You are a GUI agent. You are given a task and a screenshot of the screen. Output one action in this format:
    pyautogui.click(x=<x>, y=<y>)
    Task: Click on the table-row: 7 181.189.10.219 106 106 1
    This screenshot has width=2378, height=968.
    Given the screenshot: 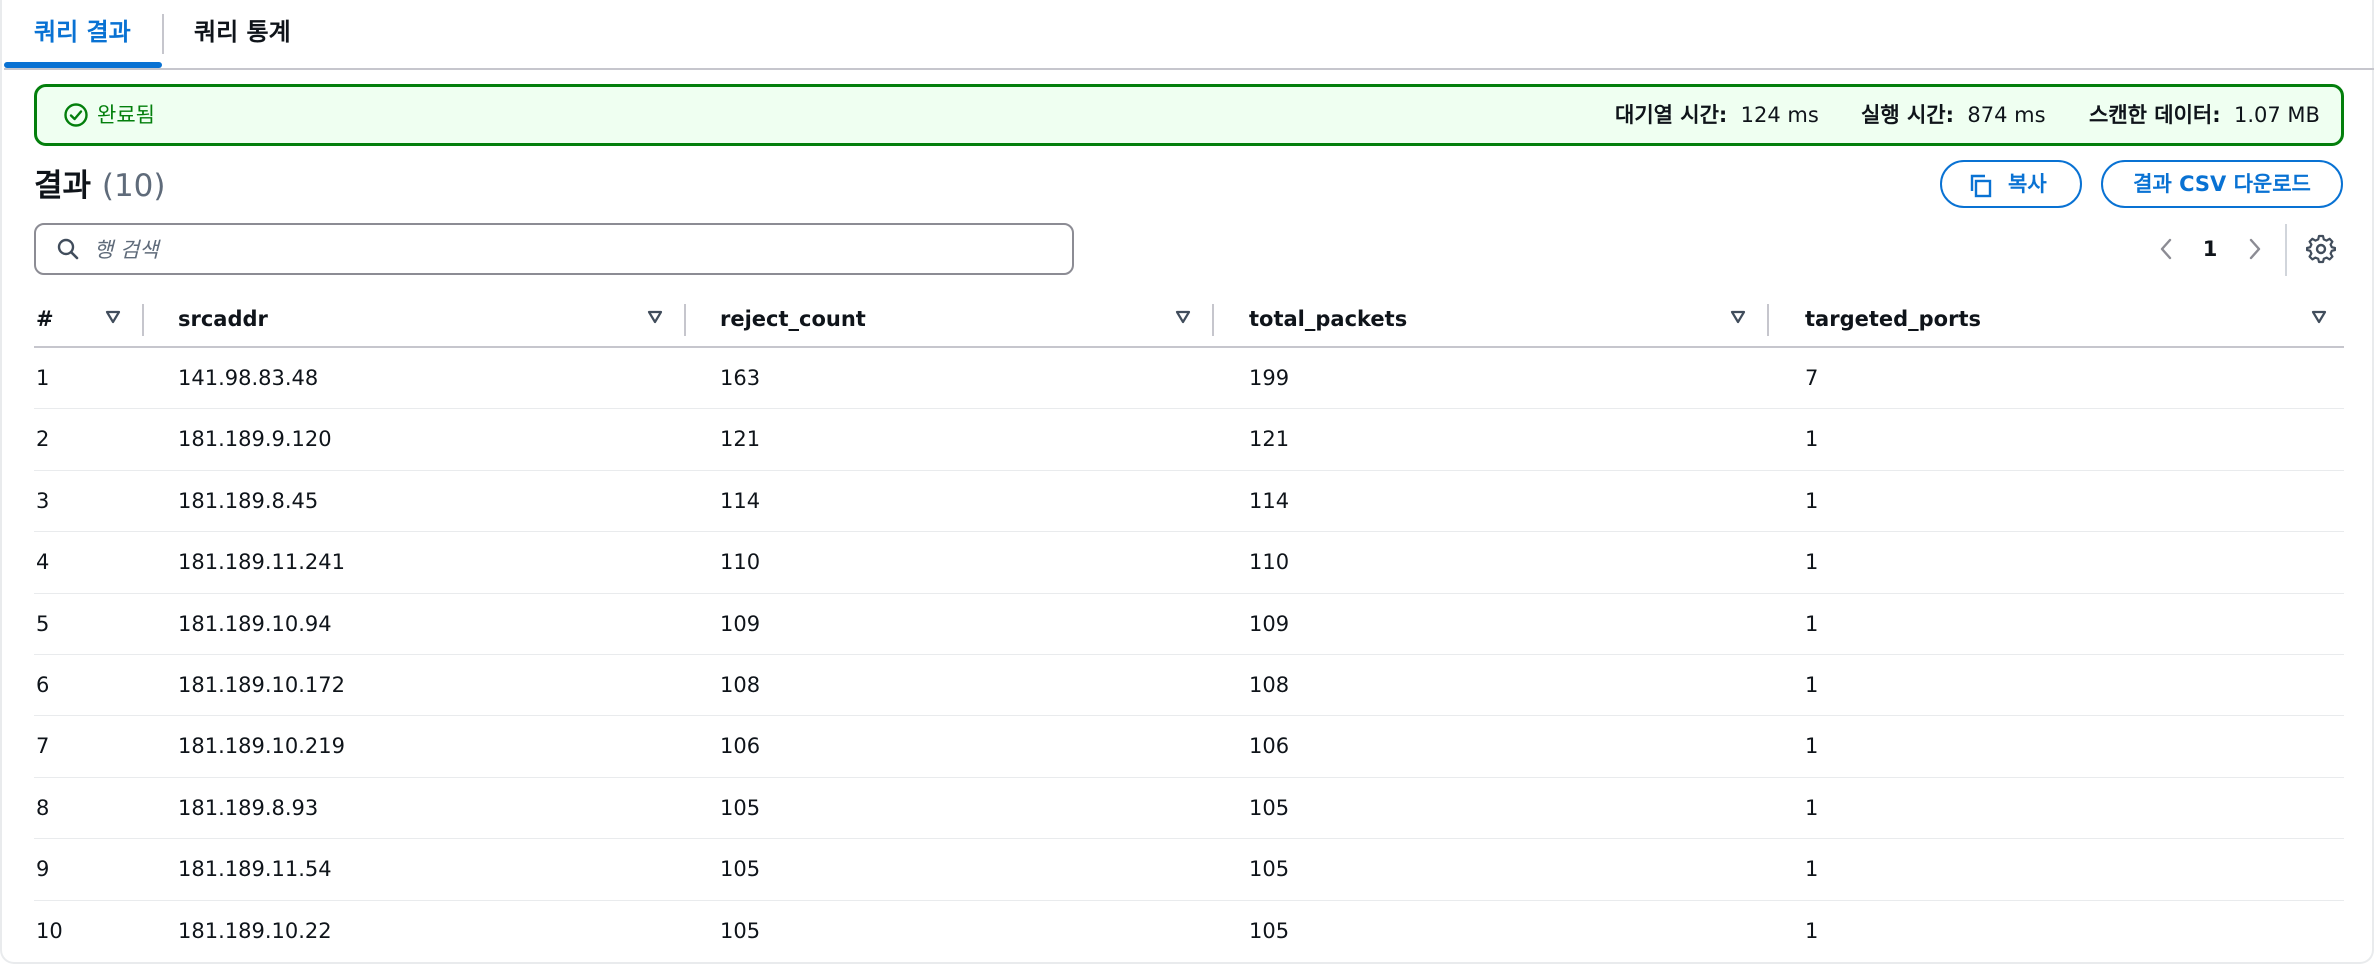 What is the action you would take?
    pyautogui.click(x=1189, y=747)
    